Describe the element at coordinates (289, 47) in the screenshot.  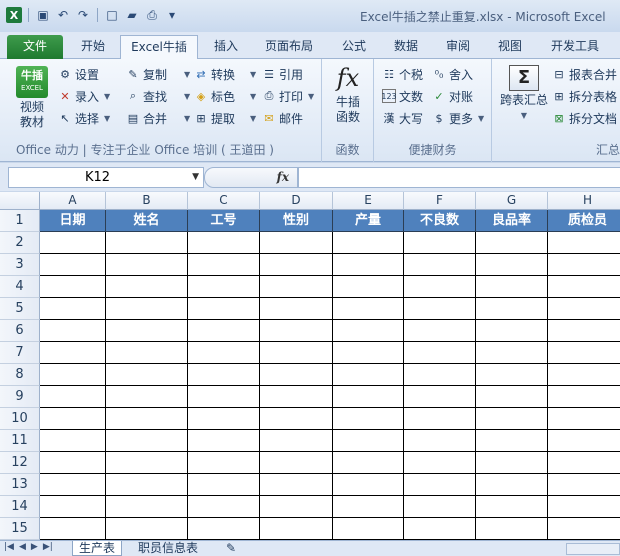
I see `tab-page-layout: 页面布局` at that location.